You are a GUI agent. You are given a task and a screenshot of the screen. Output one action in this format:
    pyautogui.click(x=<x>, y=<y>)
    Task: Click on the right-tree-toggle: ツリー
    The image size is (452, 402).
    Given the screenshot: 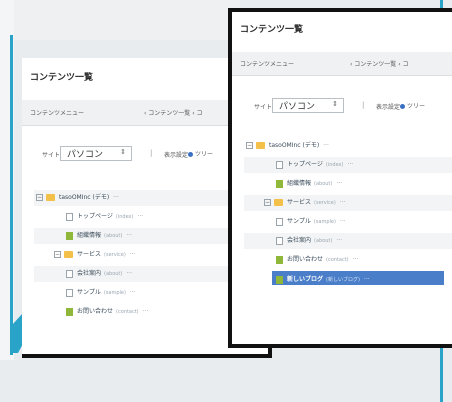 What is the action you would take?
    pyautogui.click(x=412, y=105)
    